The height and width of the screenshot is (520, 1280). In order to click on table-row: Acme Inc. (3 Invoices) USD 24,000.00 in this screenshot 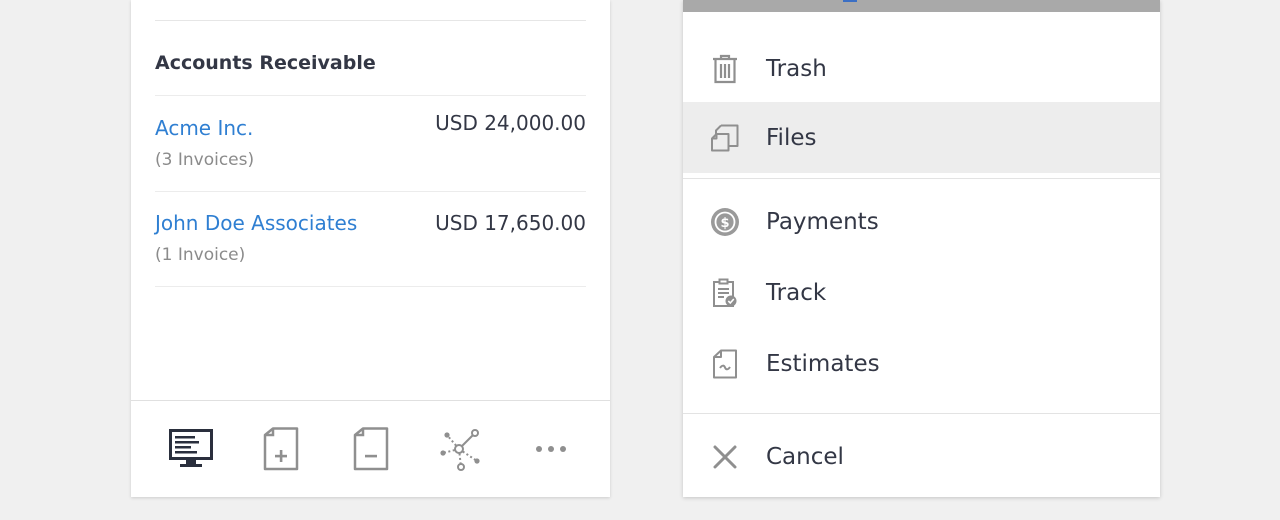, I will do `click(370, 144)`.